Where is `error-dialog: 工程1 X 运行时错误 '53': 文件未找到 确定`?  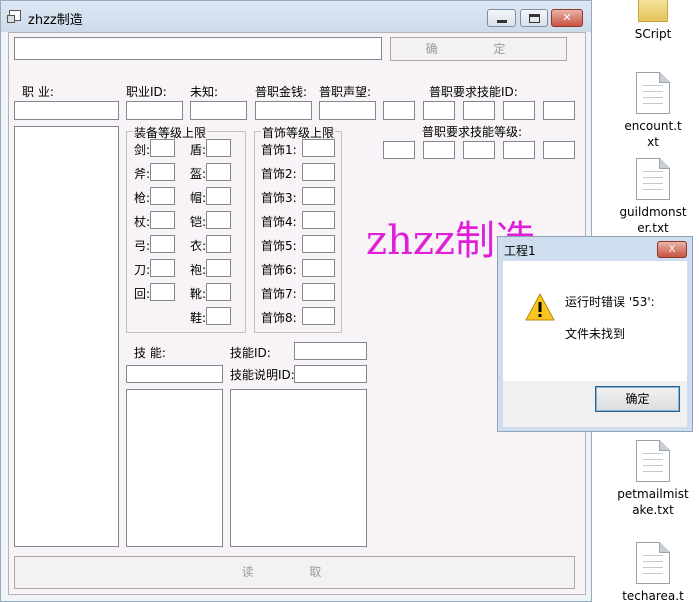 error-dialog: 工程1 X 运行时错误 '53': 文件未找到 确定 is located at coordinates (595, 334).